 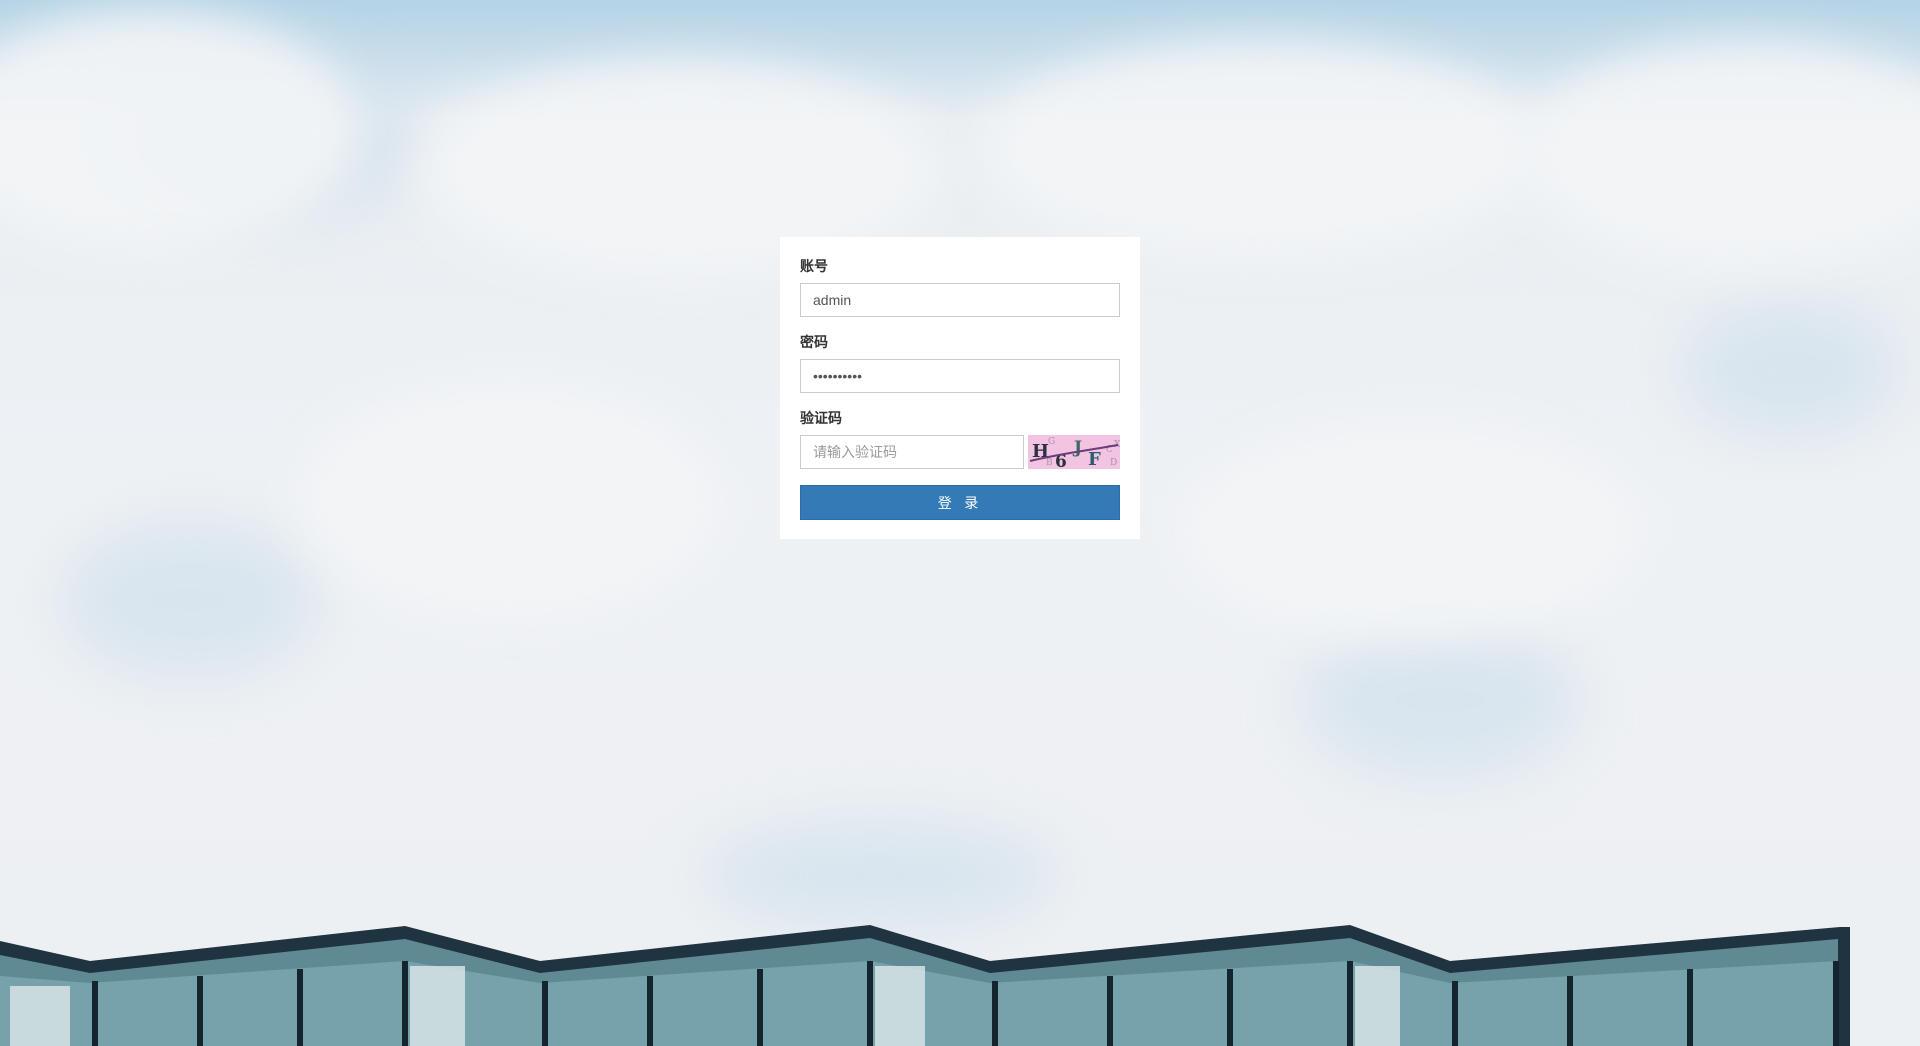 I want to click on password-input, so click(x=960, y=376).